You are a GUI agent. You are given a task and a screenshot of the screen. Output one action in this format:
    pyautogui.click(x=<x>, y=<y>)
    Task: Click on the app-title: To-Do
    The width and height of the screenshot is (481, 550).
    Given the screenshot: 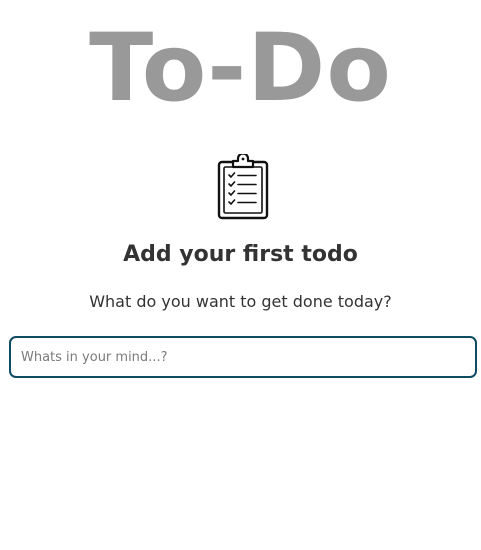 What is the action you would take?
    pyautogui.click(x=240, y=68)
    